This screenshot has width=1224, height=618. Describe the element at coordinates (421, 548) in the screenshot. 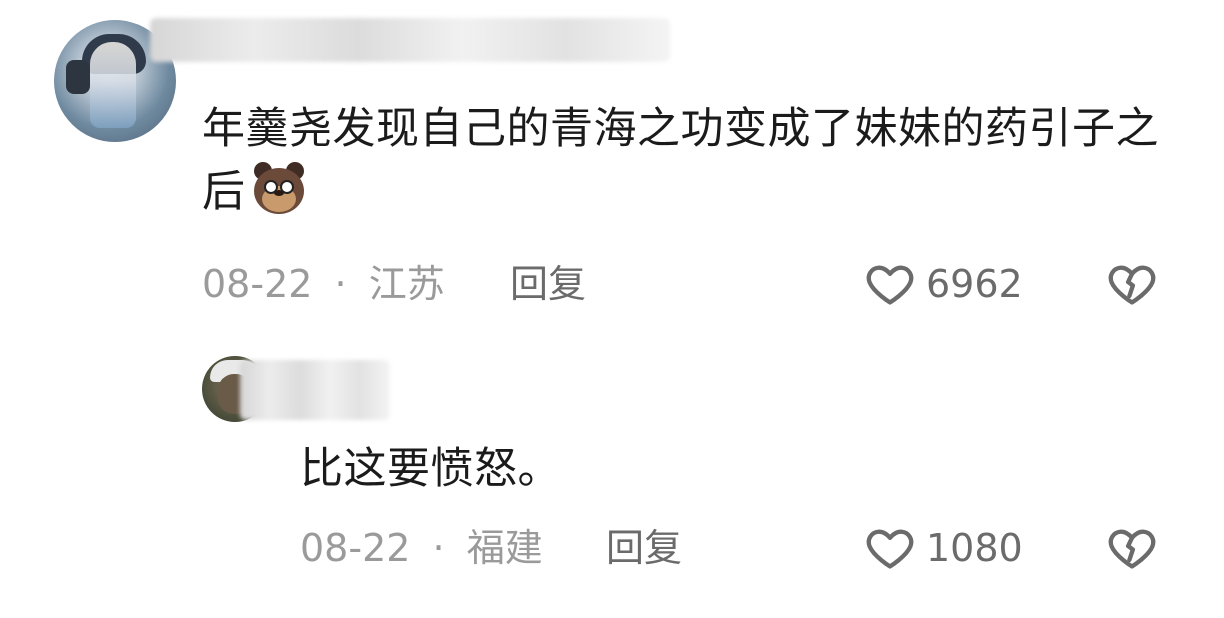

I see `comment-meta: 08-22 · 福建` at that location.